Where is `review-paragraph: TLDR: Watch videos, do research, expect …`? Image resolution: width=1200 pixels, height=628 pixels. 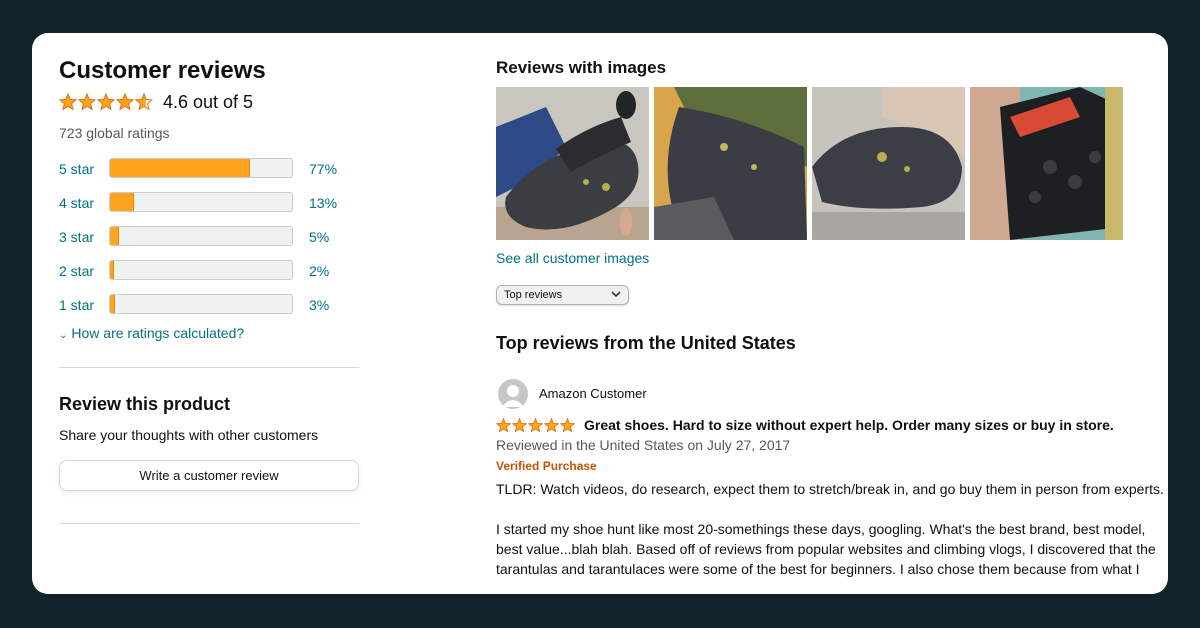 review-paragraph: TLDR: Watch videos, do research, expect … is located at coordinates (830, 489).